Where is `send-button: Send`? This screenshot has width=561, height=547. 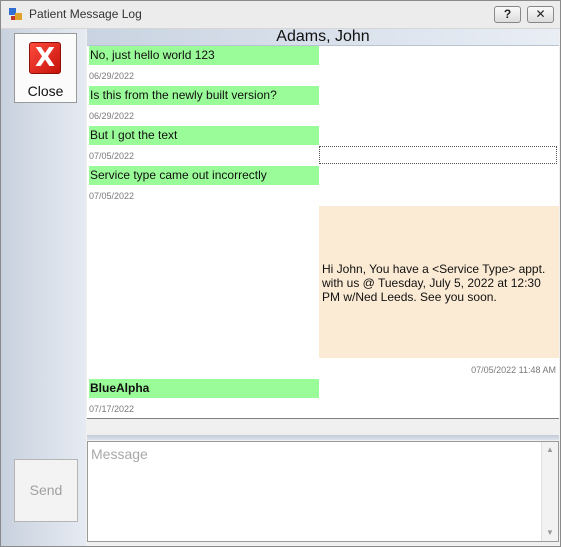
send-button: Send is located at coordinates (46, 490).